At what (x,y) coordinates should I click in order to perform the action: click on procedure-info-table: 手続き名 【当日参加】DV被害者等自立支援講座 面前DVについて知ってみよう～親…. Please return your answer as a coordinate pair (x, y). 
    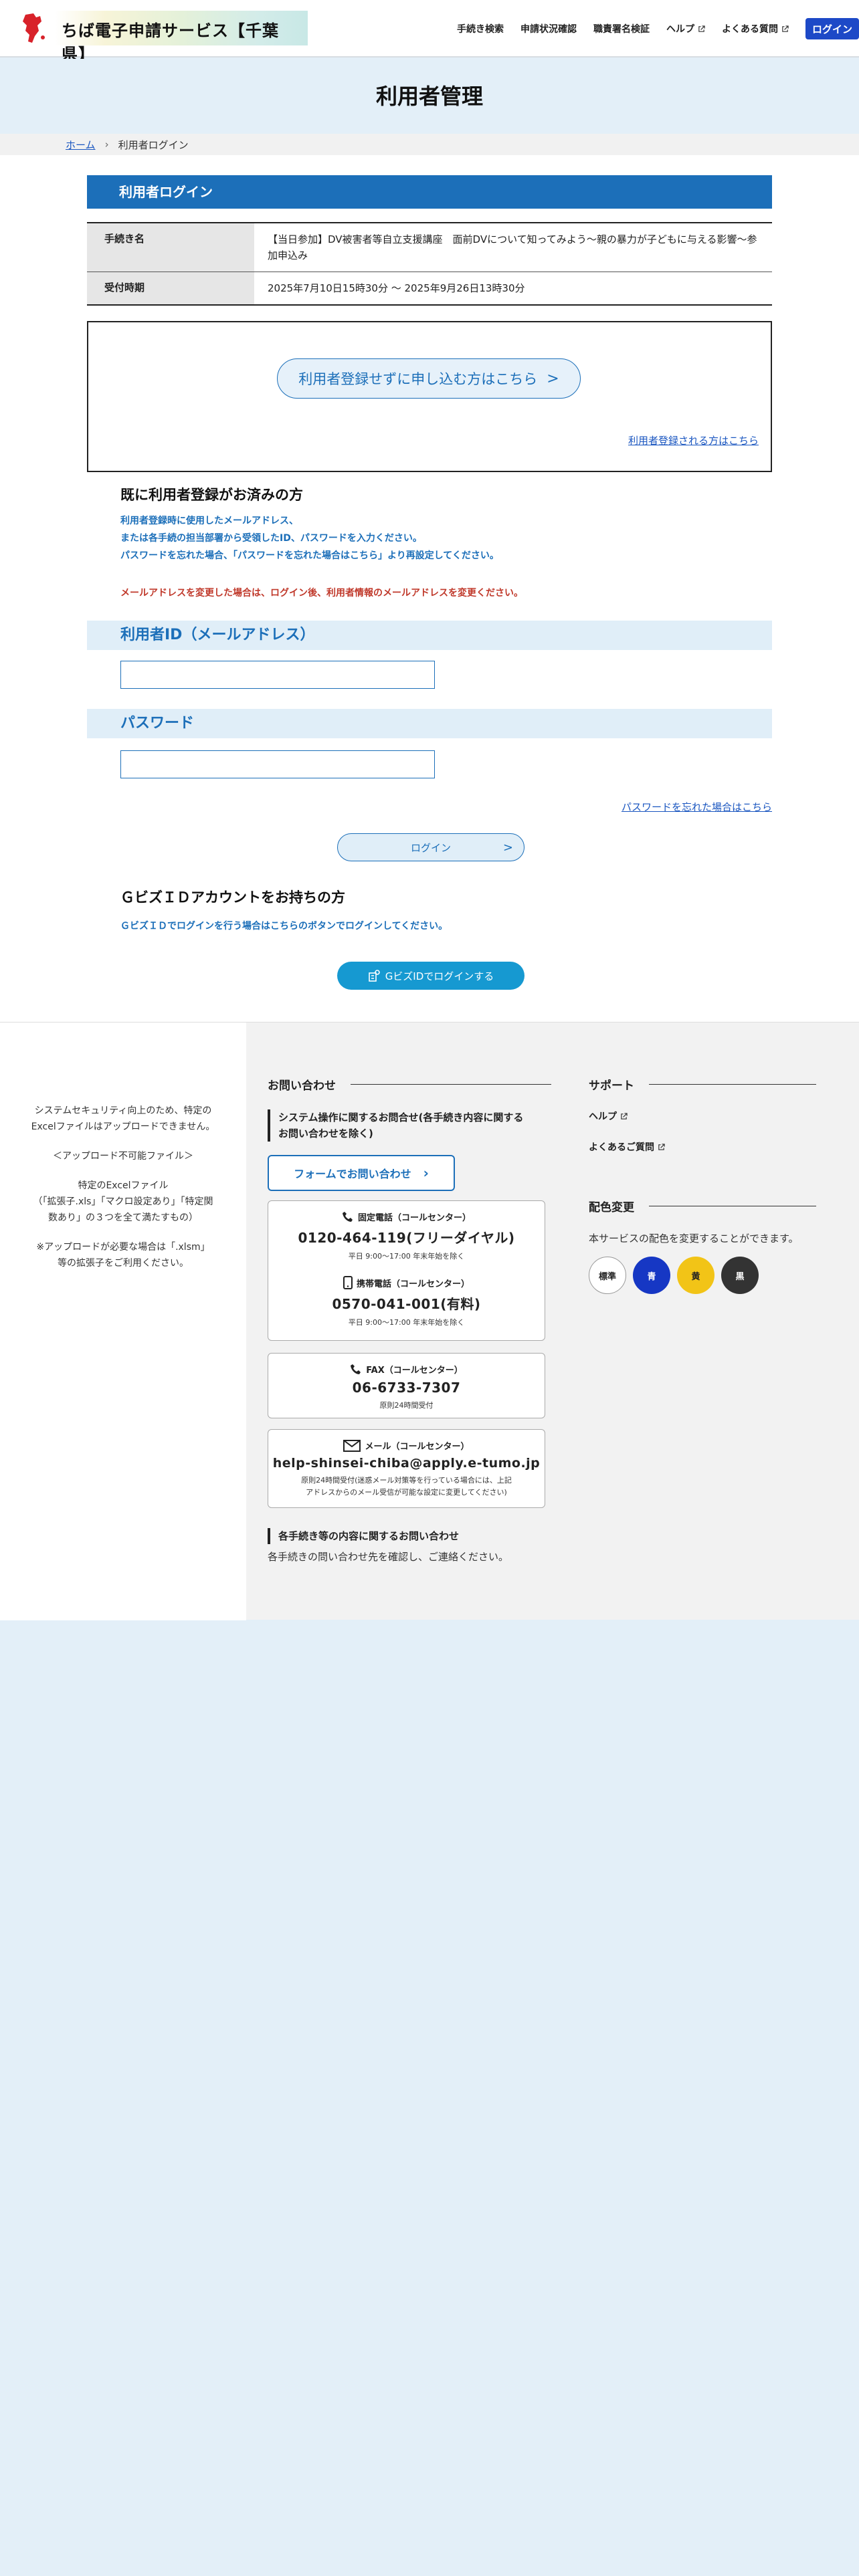
    Looking at the image, I should click on (429, 264).